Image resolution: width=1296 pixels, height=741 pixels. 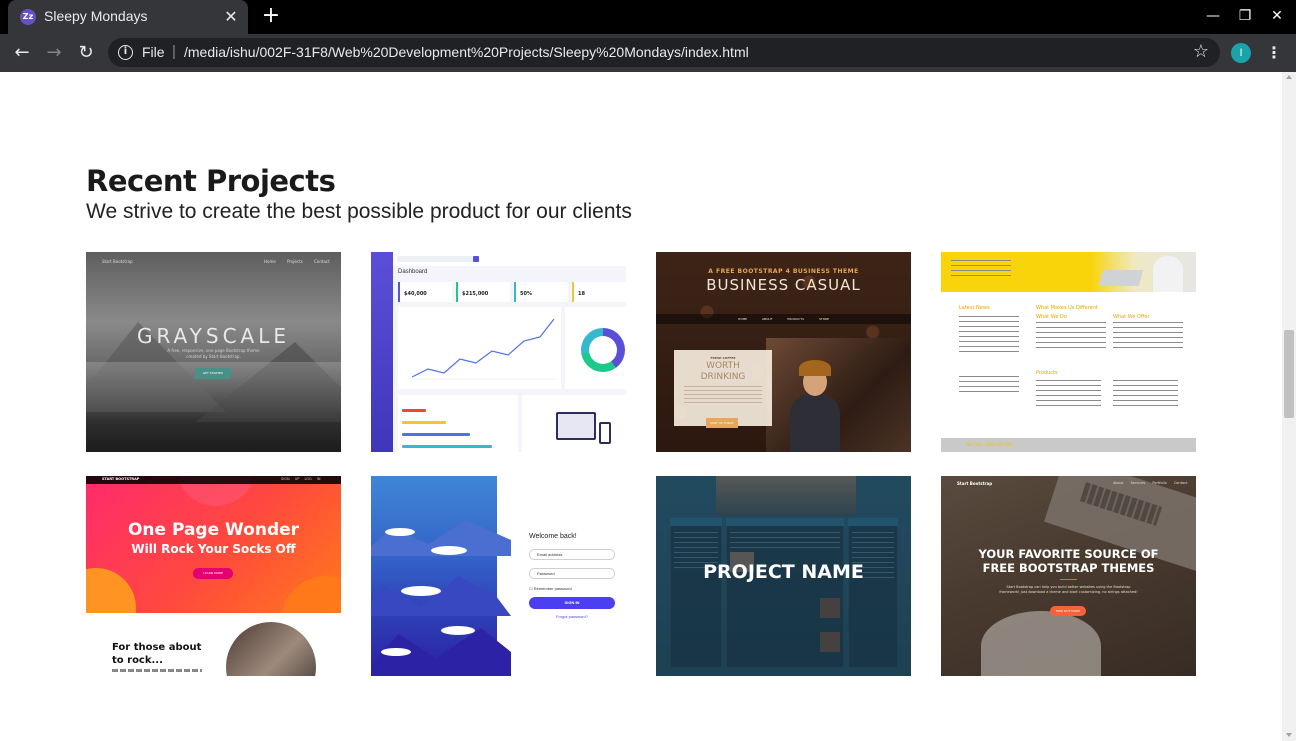 I want to click on reload-icon: ↻, so click(x=86, y=53).